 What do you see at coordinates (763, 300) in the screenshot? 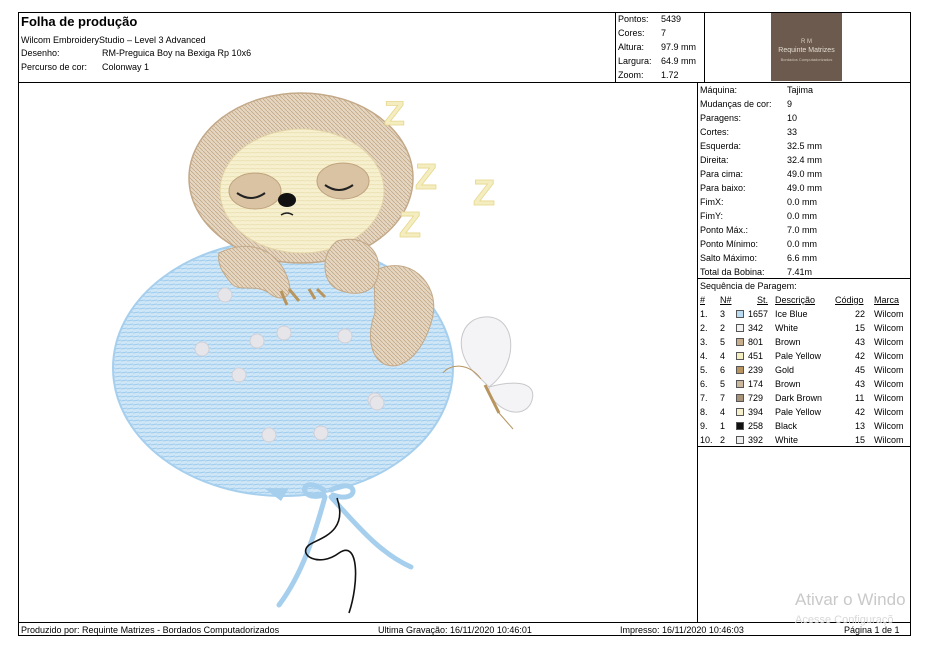
I see `col-header-stitches: St.` at bounding box center [763, 300].